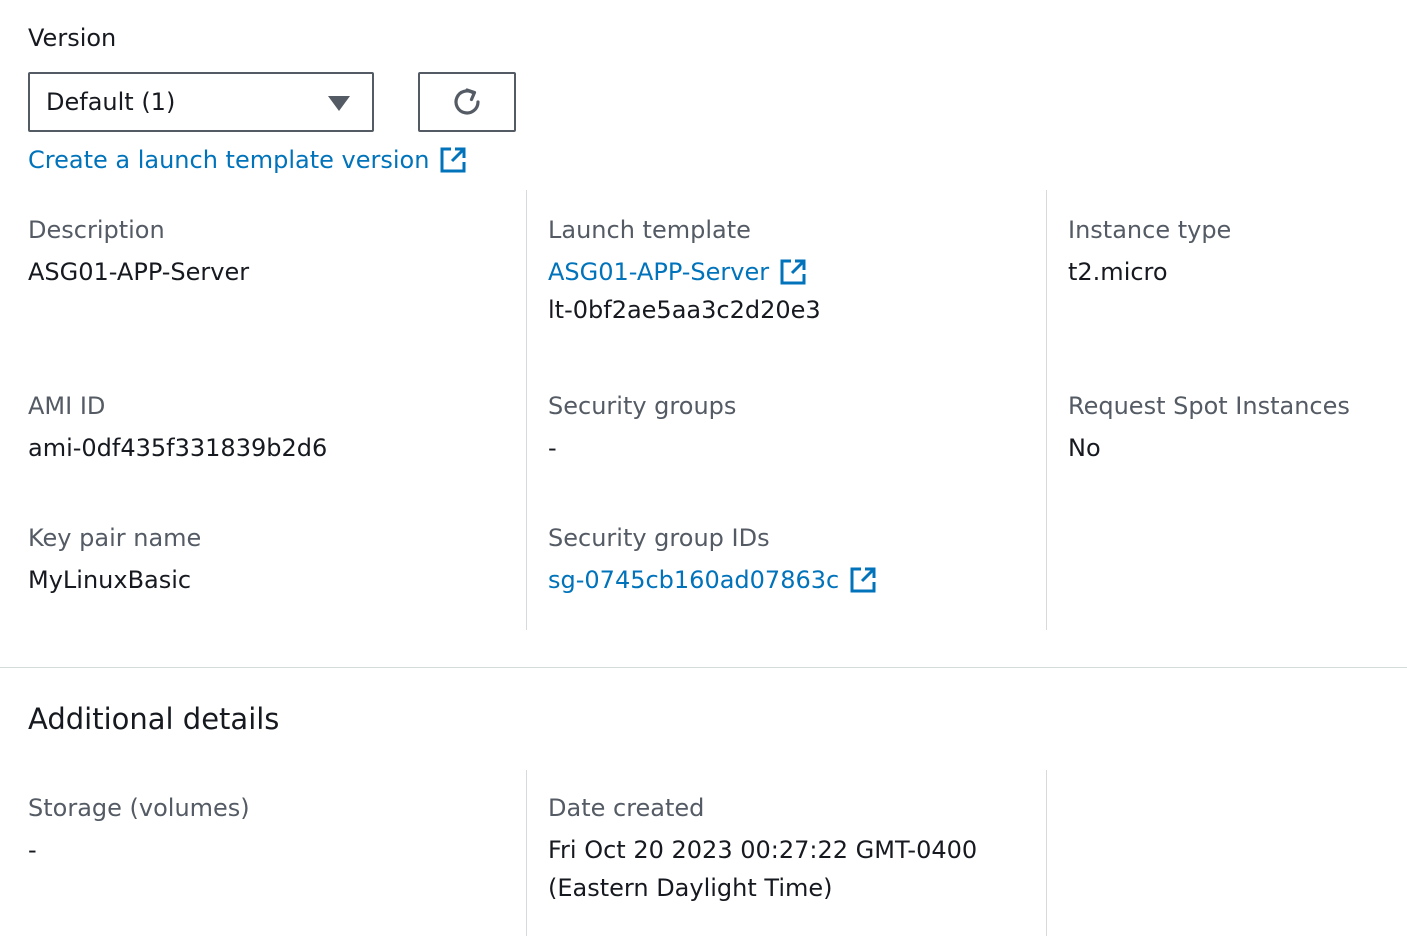 The height and width of the screenshot is (936, 1407). Describe the element at coordinates (201, 102) in the screenshot. I see `version-select: Default (1)` at that location.